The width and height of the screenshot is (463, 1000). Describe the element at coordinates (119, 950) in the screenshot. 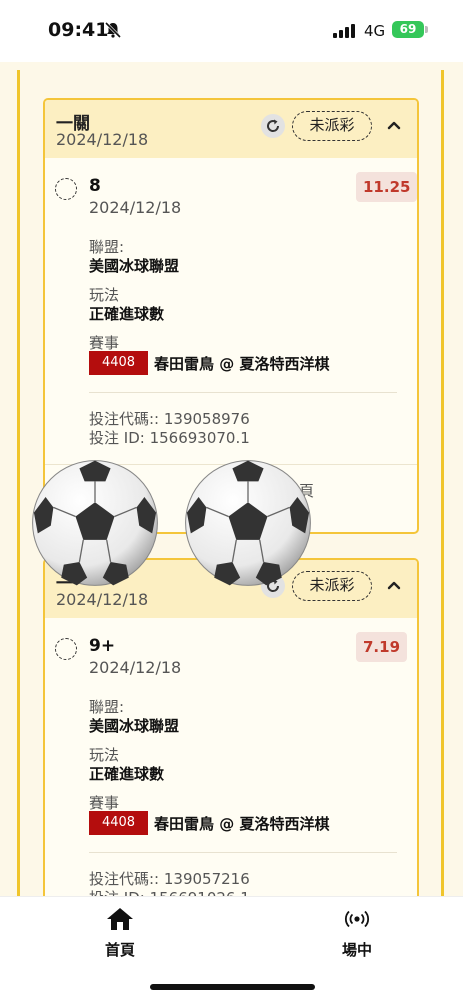

I see `nav-home-label: 首頁` at that location.